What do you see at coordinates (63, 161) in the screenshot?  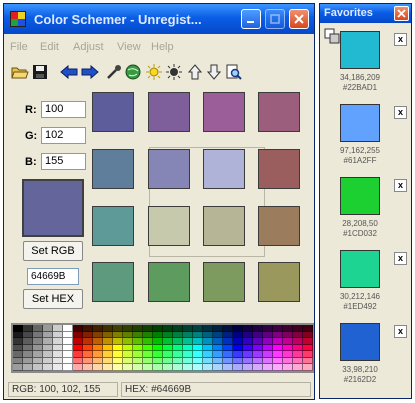 I see `b-input: 155` at bounding box center [63, 161].